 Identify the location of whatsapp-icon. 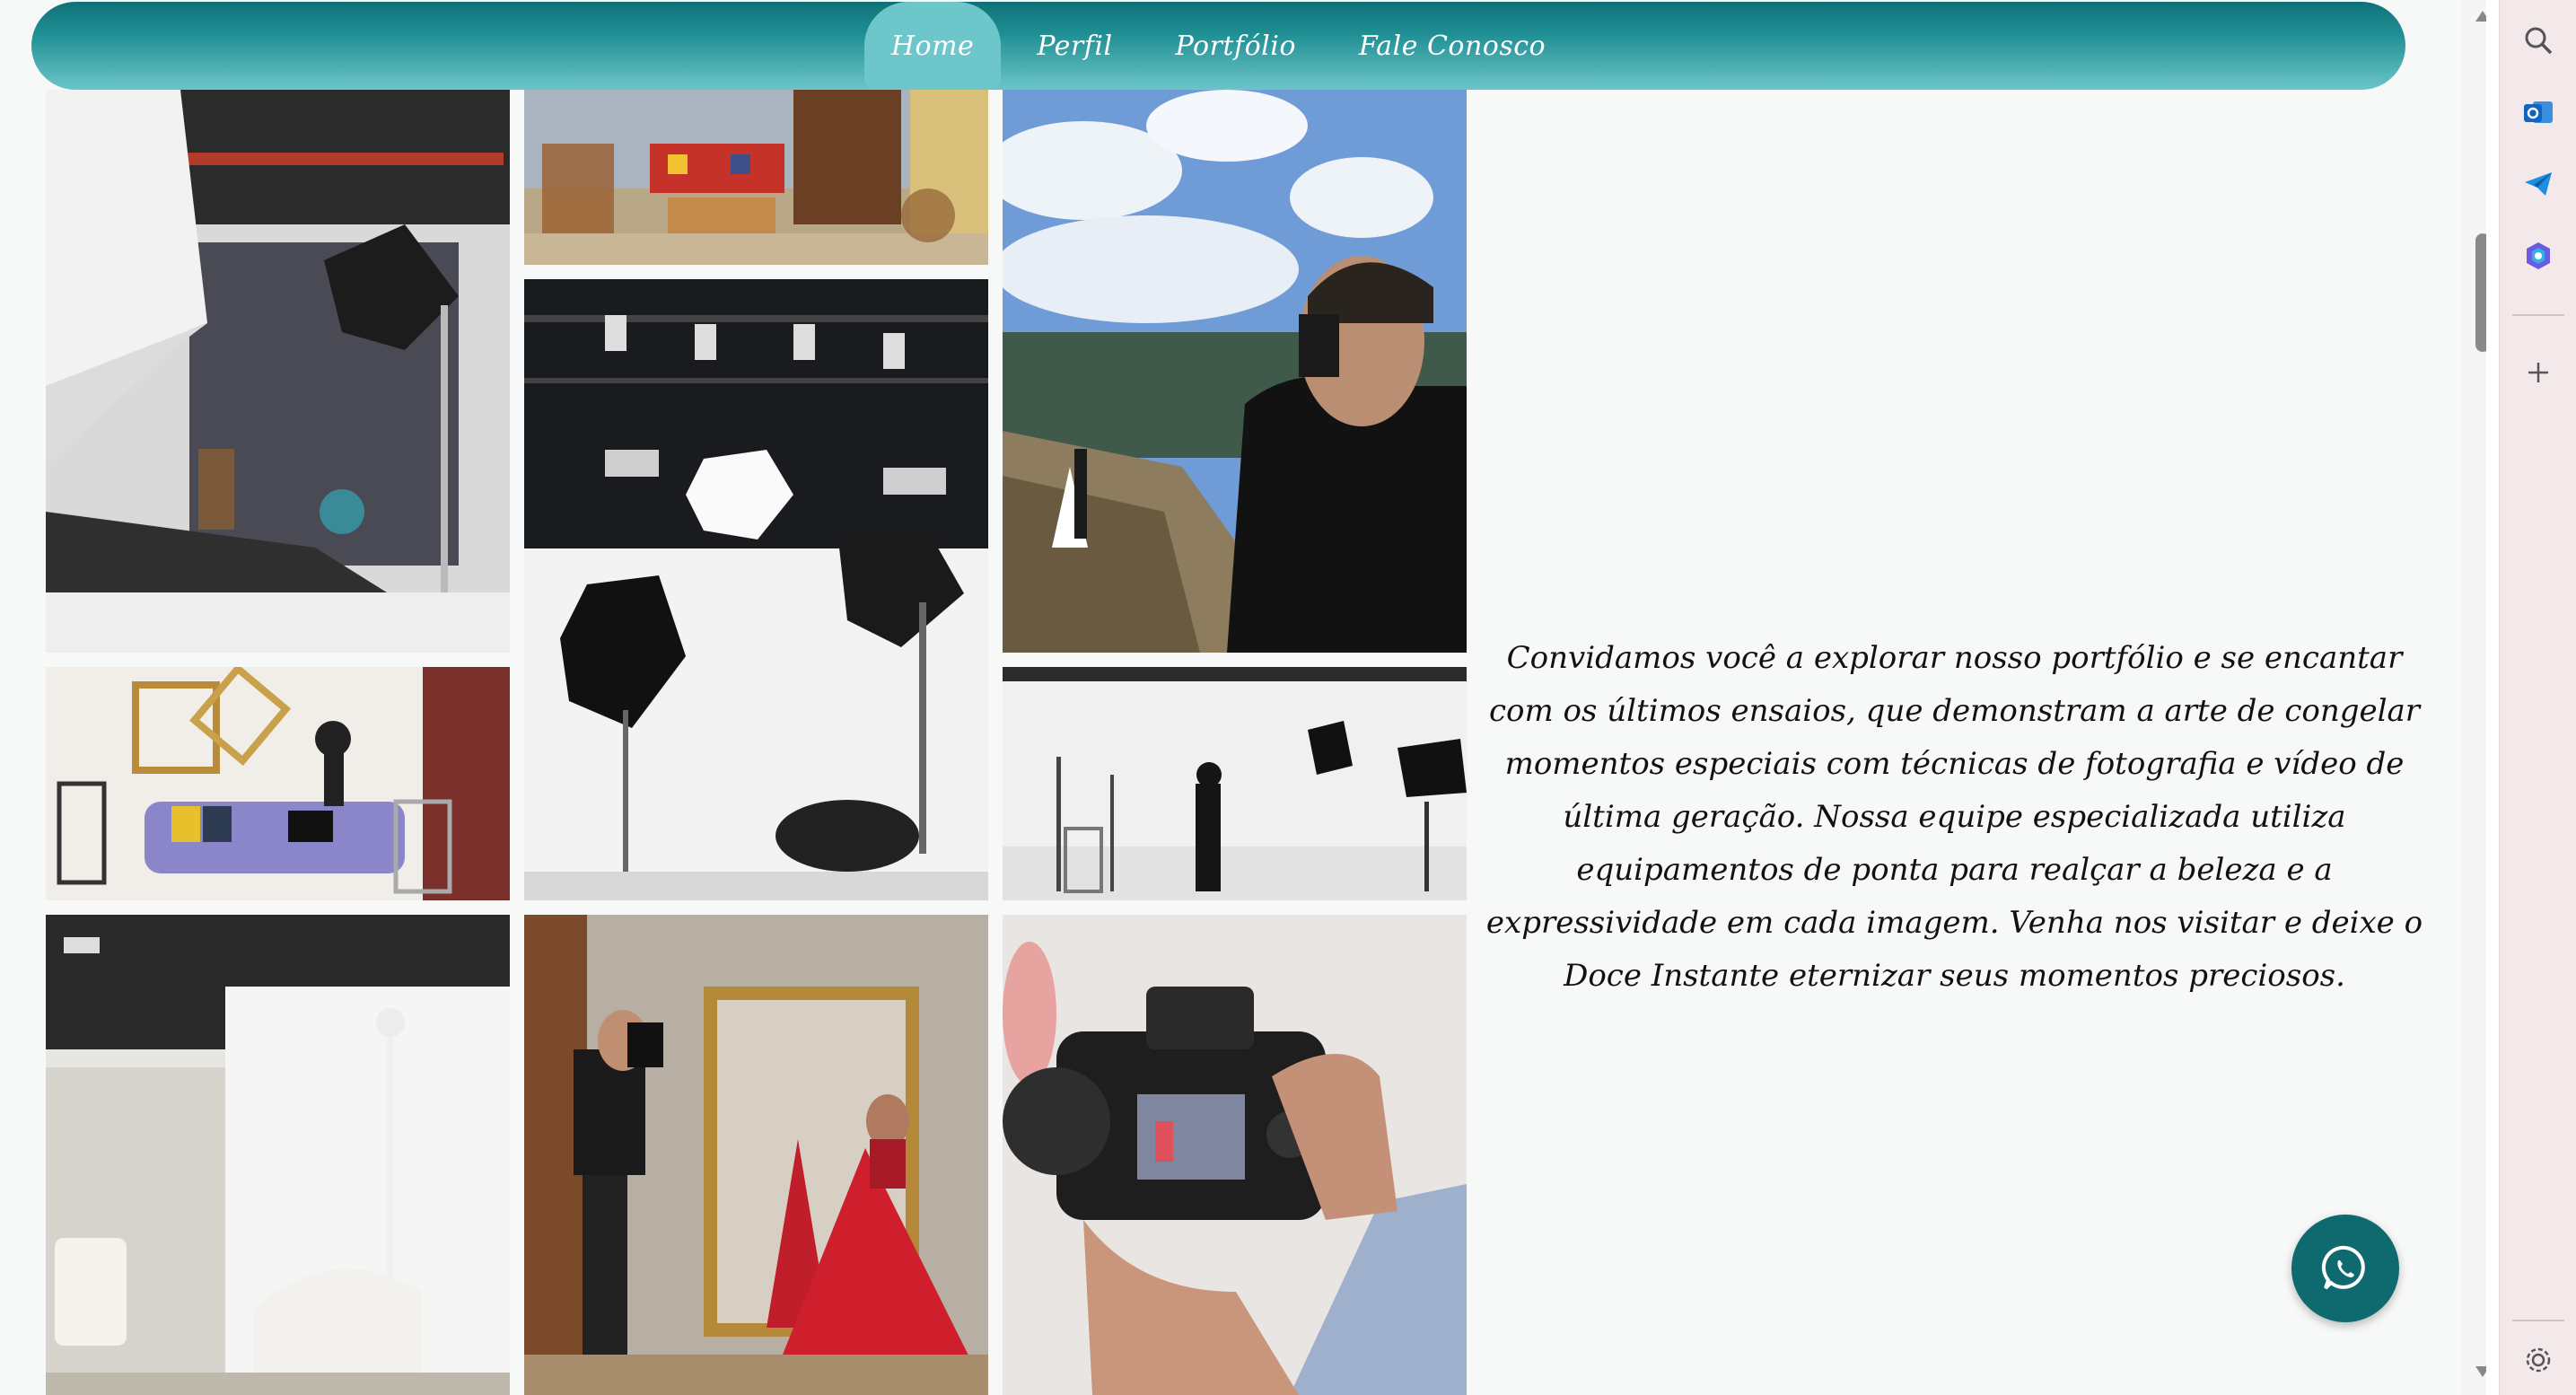
(2343, 1267).